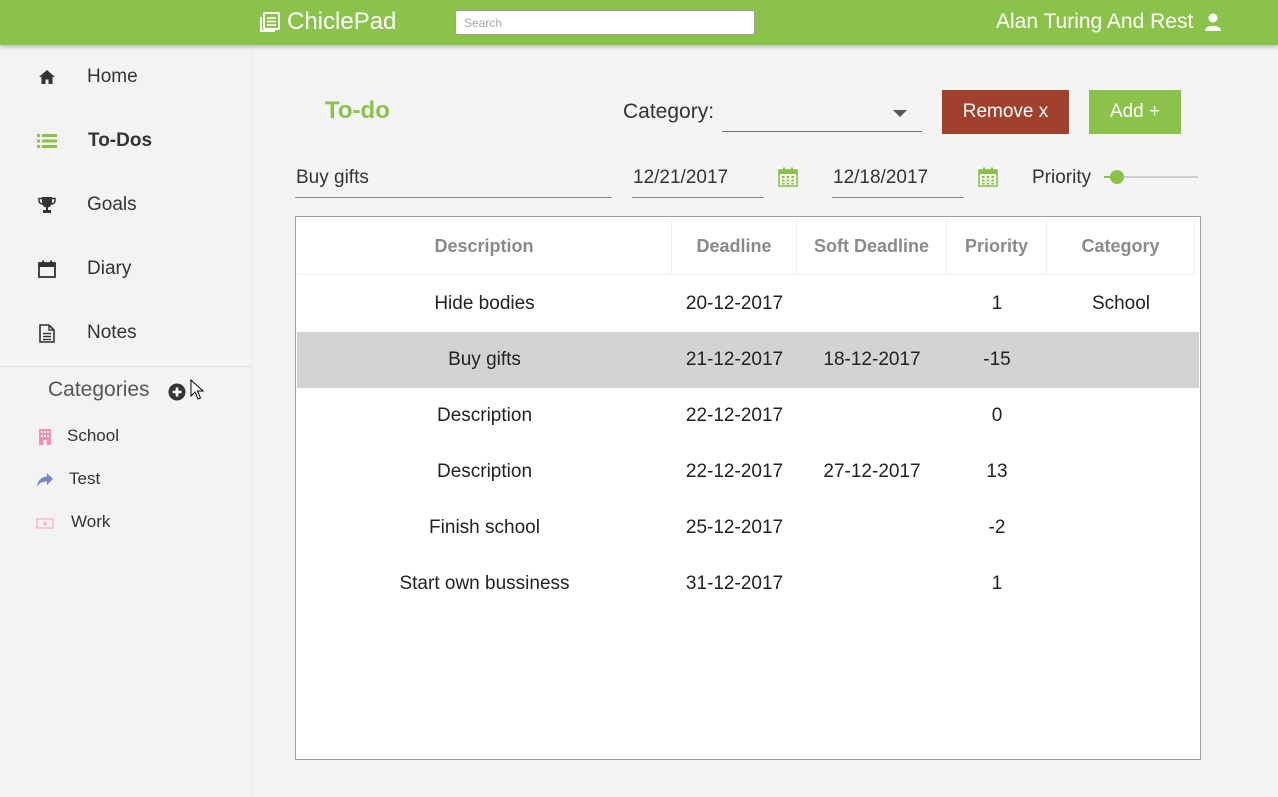  I want to click on sidebar-item-home: Home, so click(126, 77).